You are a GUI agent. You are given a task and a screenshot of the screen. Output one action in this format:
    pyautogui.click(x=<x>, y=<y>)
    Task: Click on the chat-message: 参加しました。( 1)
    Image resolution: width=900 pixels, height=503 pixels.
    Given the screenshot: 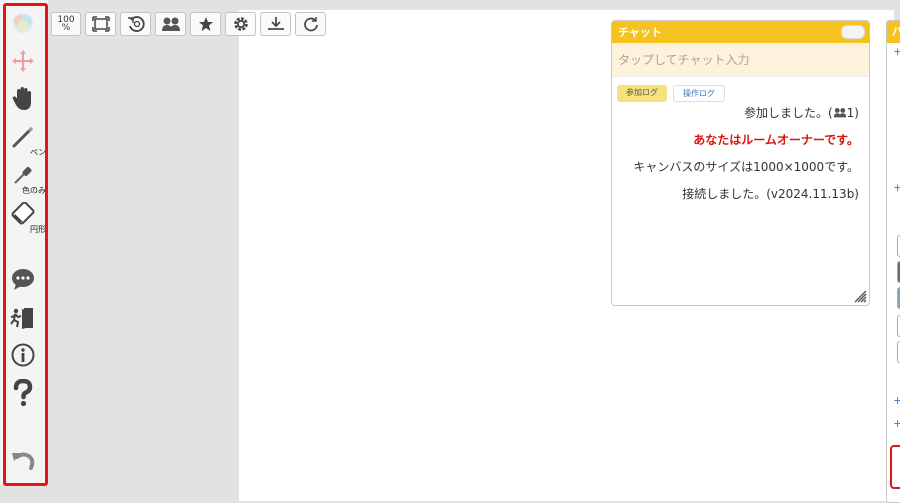 What is the action you would take?
    pyautogui.click(x=801, y=113)
    